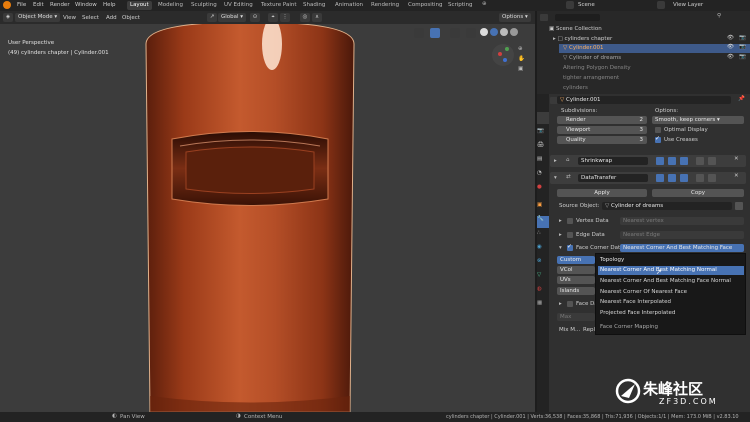 The height and width of the screenshot is (422, 750). Describe the element at coordinates (682, 221) in the screenshot. I see `vertex-mapping-dropdown: Nearest vertex` at that location.